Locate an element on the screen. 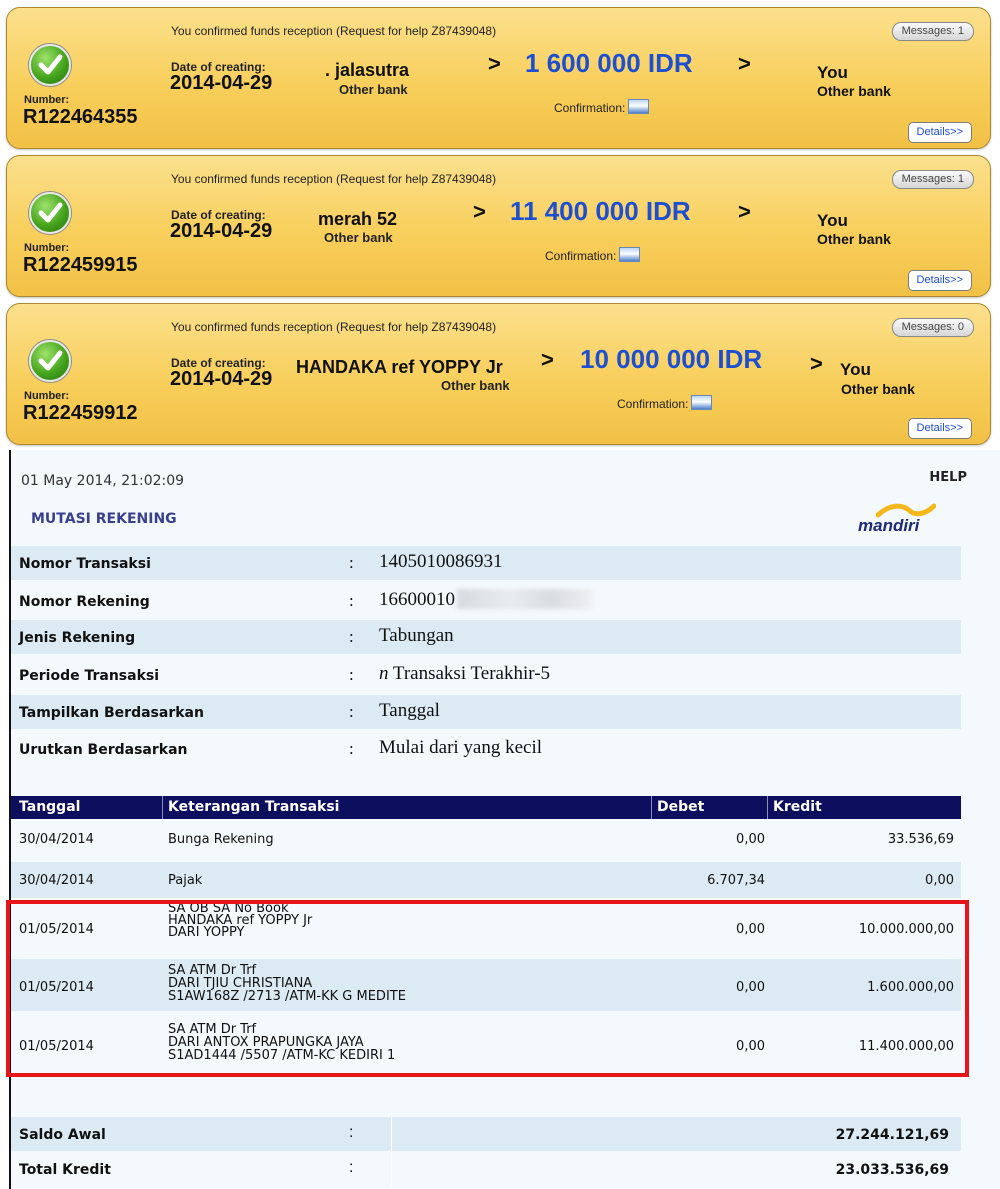 This screenshot has height=1189, width=1000. help-link: HELP is located at coordinates (948, 477).